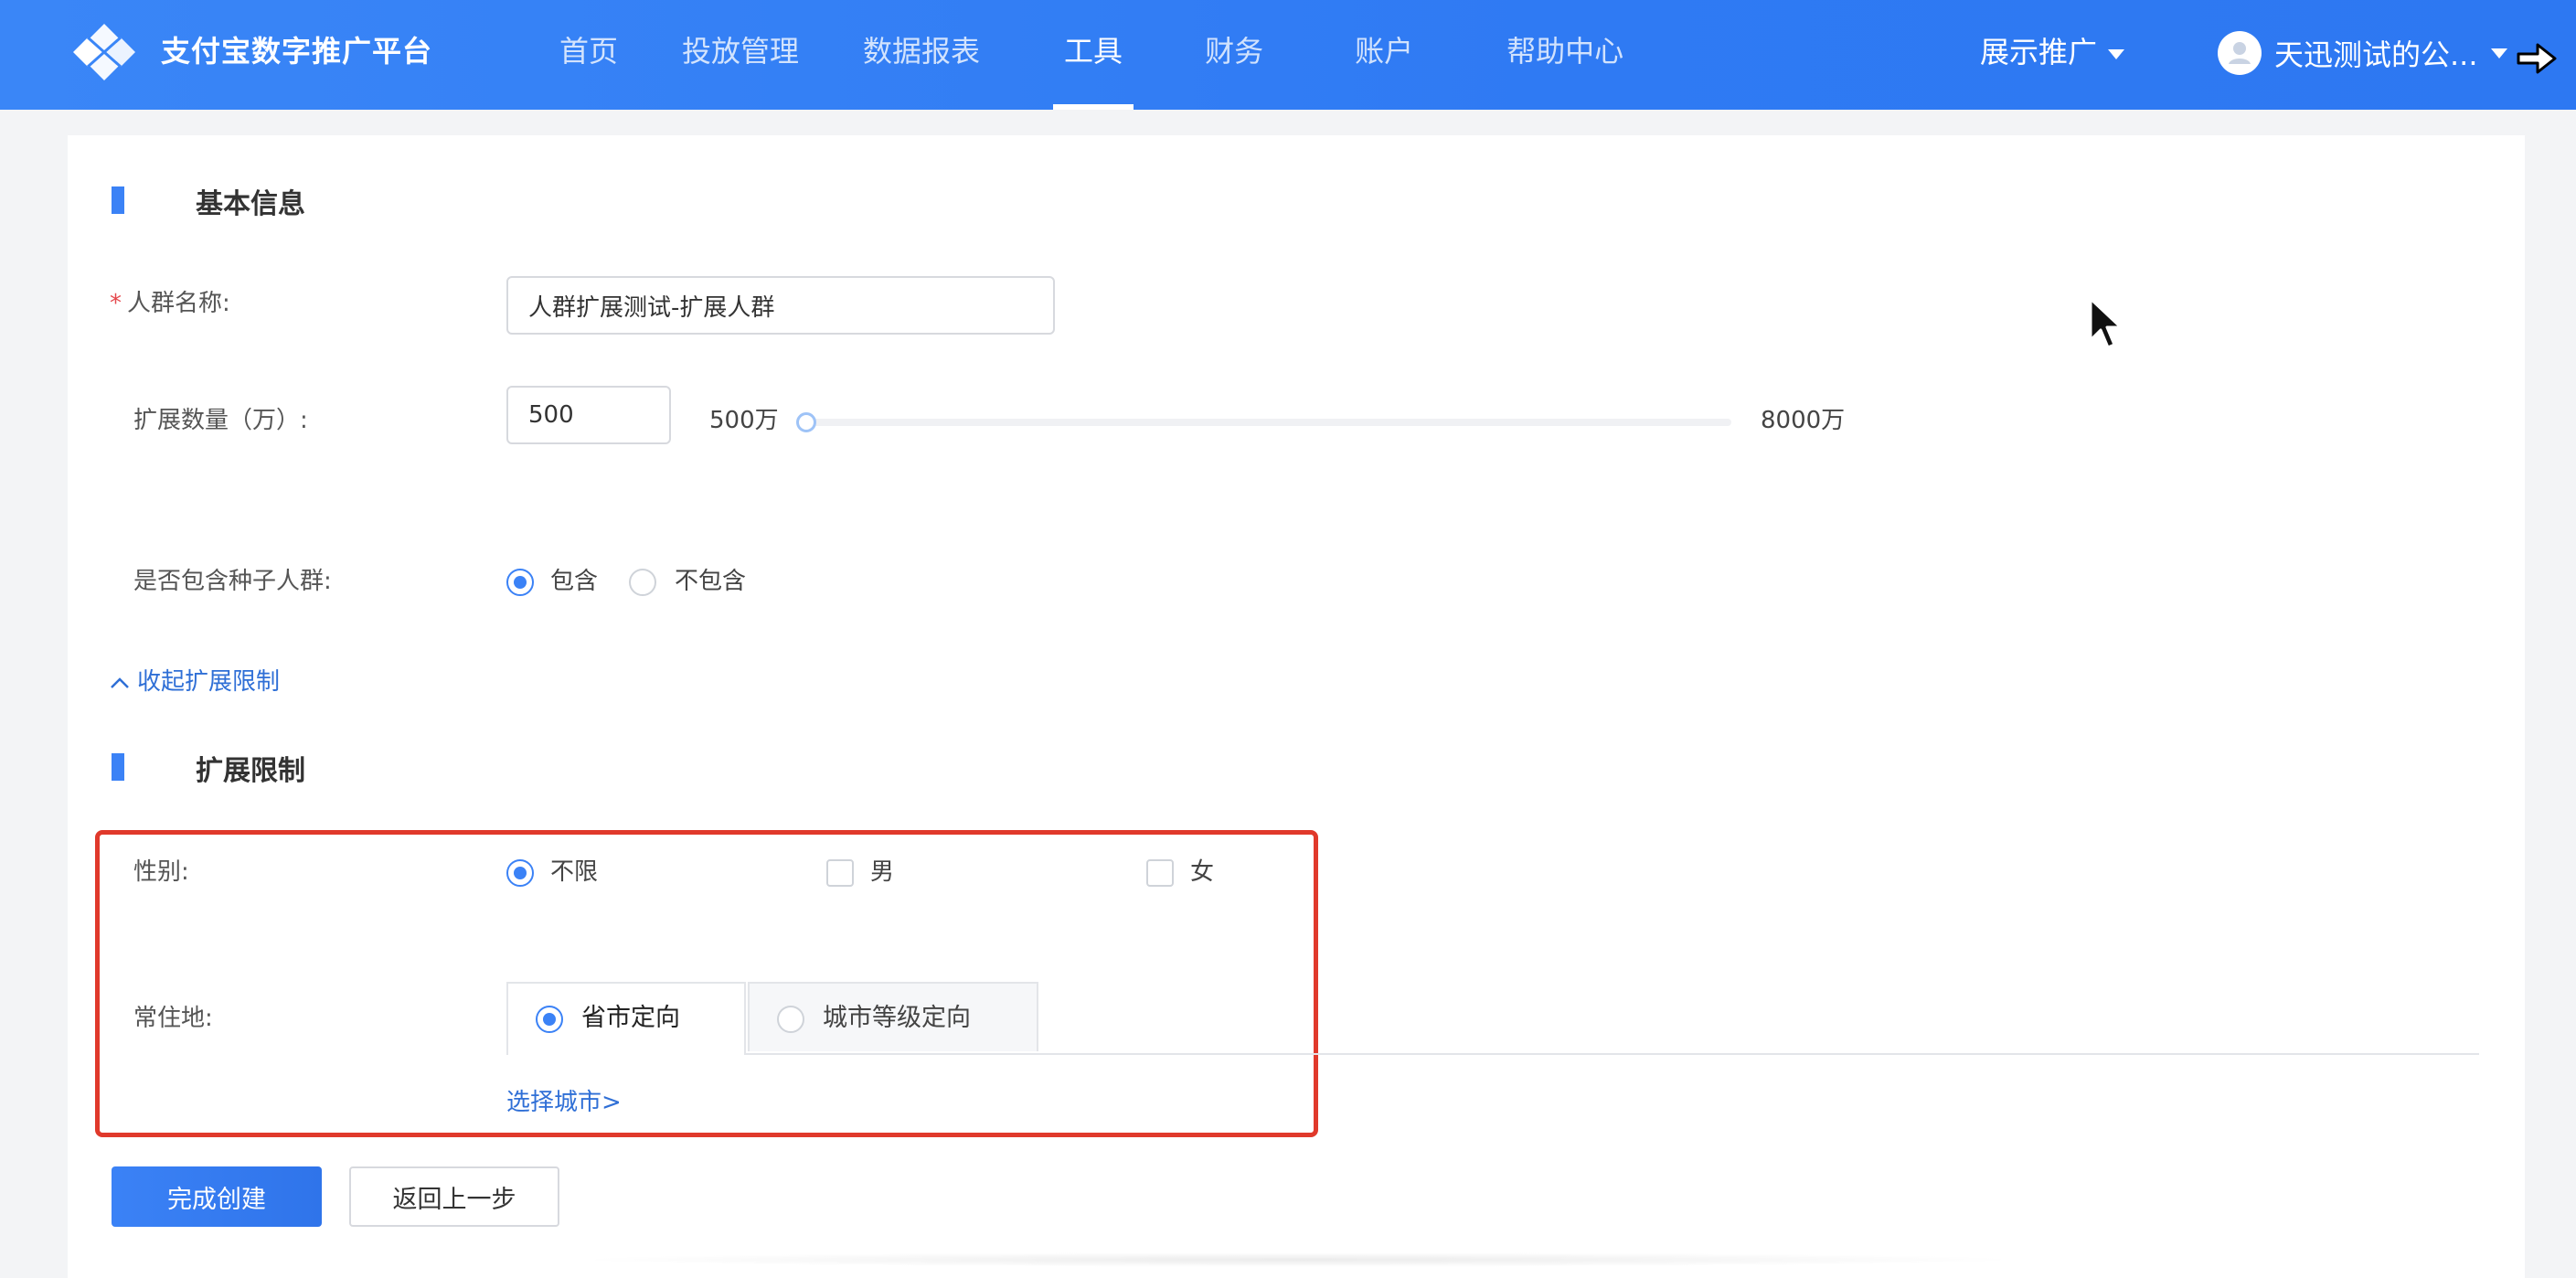 The width and height of the screenshot is (2576, 1278). I want to click on exclude-seed-radio, so click(642, 583).